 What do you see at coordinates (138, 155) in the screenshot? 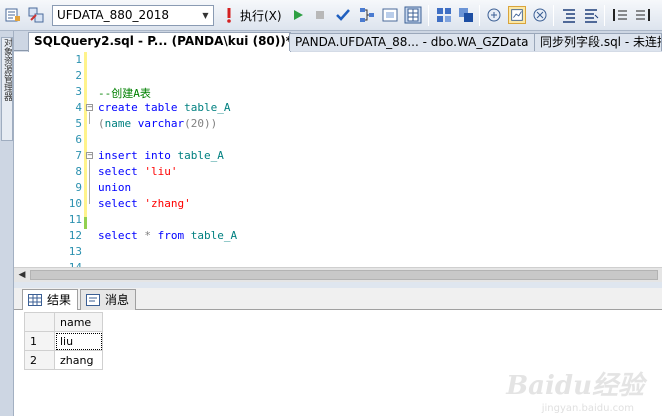
I see `kw-insert-into: insert into` at bounding box center [138, 155].